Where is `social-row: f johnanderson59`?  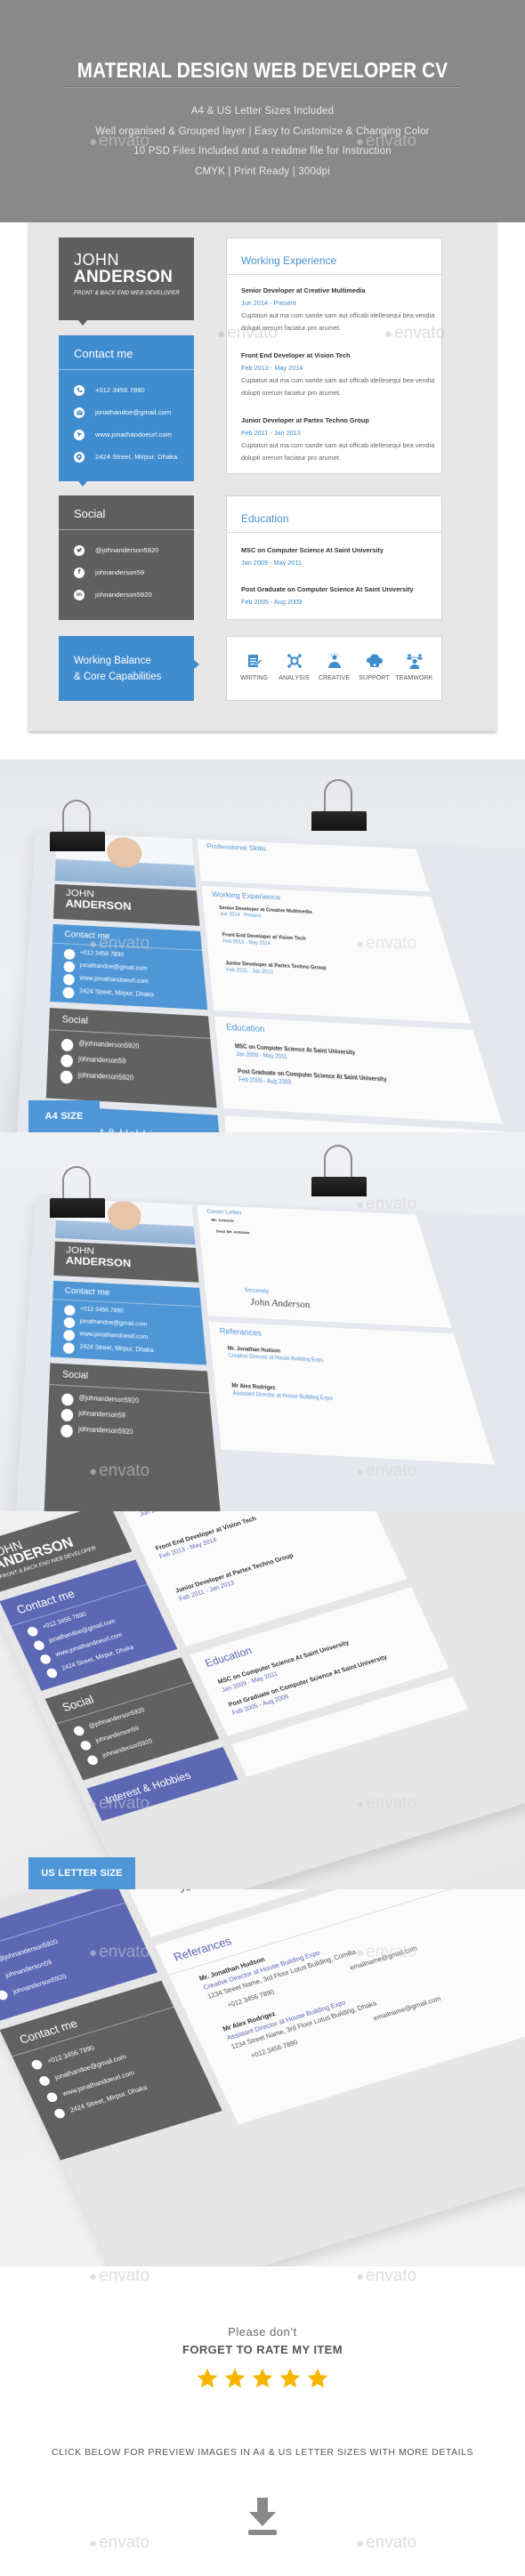
social-row: f johnanderson59 is located at coordinates (134, 572).